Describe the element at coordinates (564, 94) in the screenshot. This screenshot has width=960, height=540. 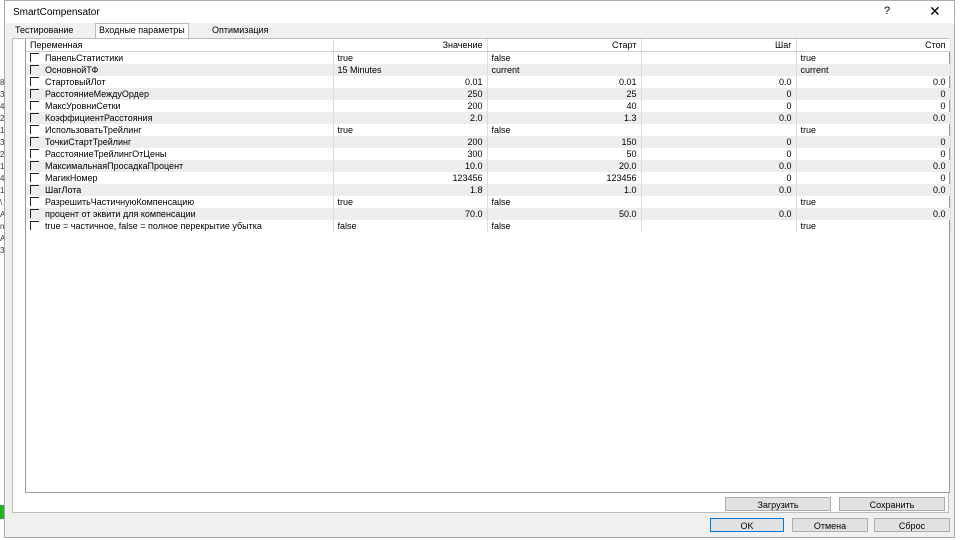
I see `start-cell: 25` at that location.